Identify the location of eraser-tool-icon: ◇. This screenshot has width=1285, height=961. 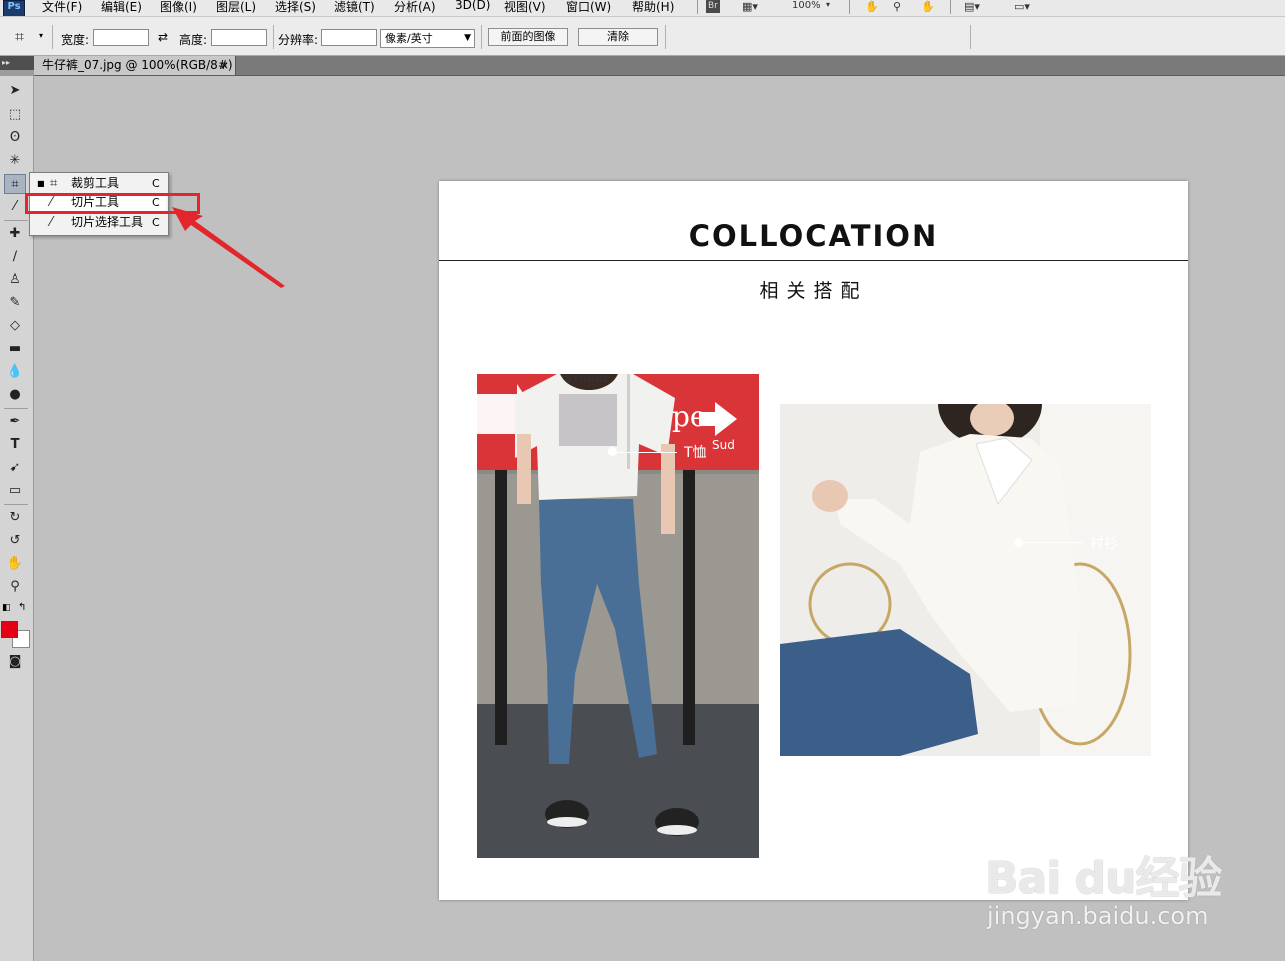
(15, 326).